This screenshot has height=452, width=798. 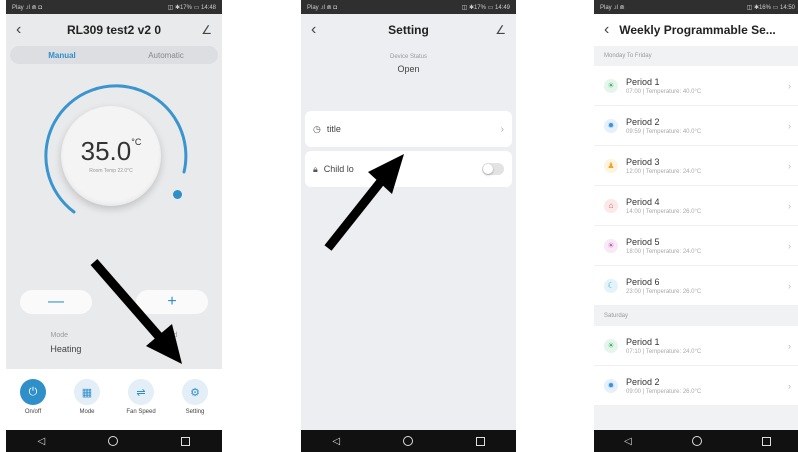 I want to click on page-title: Setting, so click(x=408, y=30).